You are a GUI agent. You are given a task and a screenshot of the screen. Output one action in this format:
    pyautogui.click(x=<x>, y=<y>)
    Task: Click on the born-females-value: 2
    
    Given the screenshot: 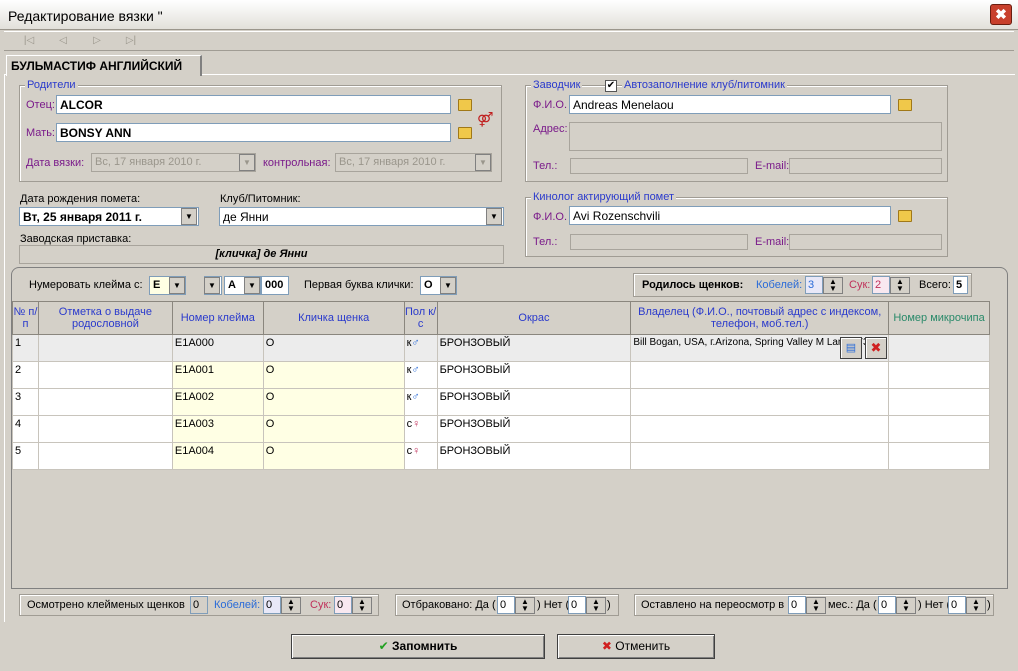 What is the action you would take?
    pyautogui.click(x=881, y=285)
    